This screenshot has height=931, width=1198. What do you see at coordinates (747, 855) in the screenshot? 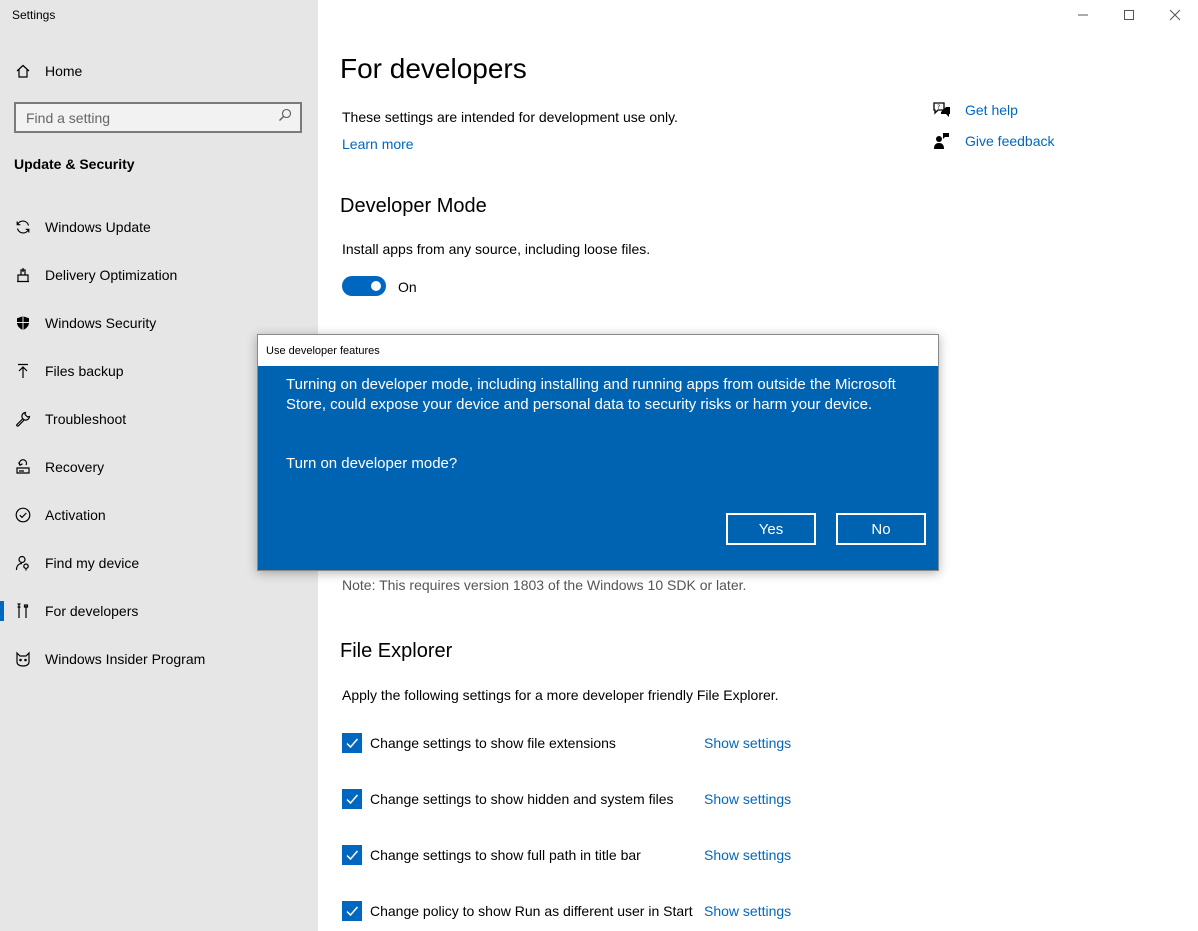
I see `show-settings-link-full-path: Show settings` at bounding box center [747, 855].